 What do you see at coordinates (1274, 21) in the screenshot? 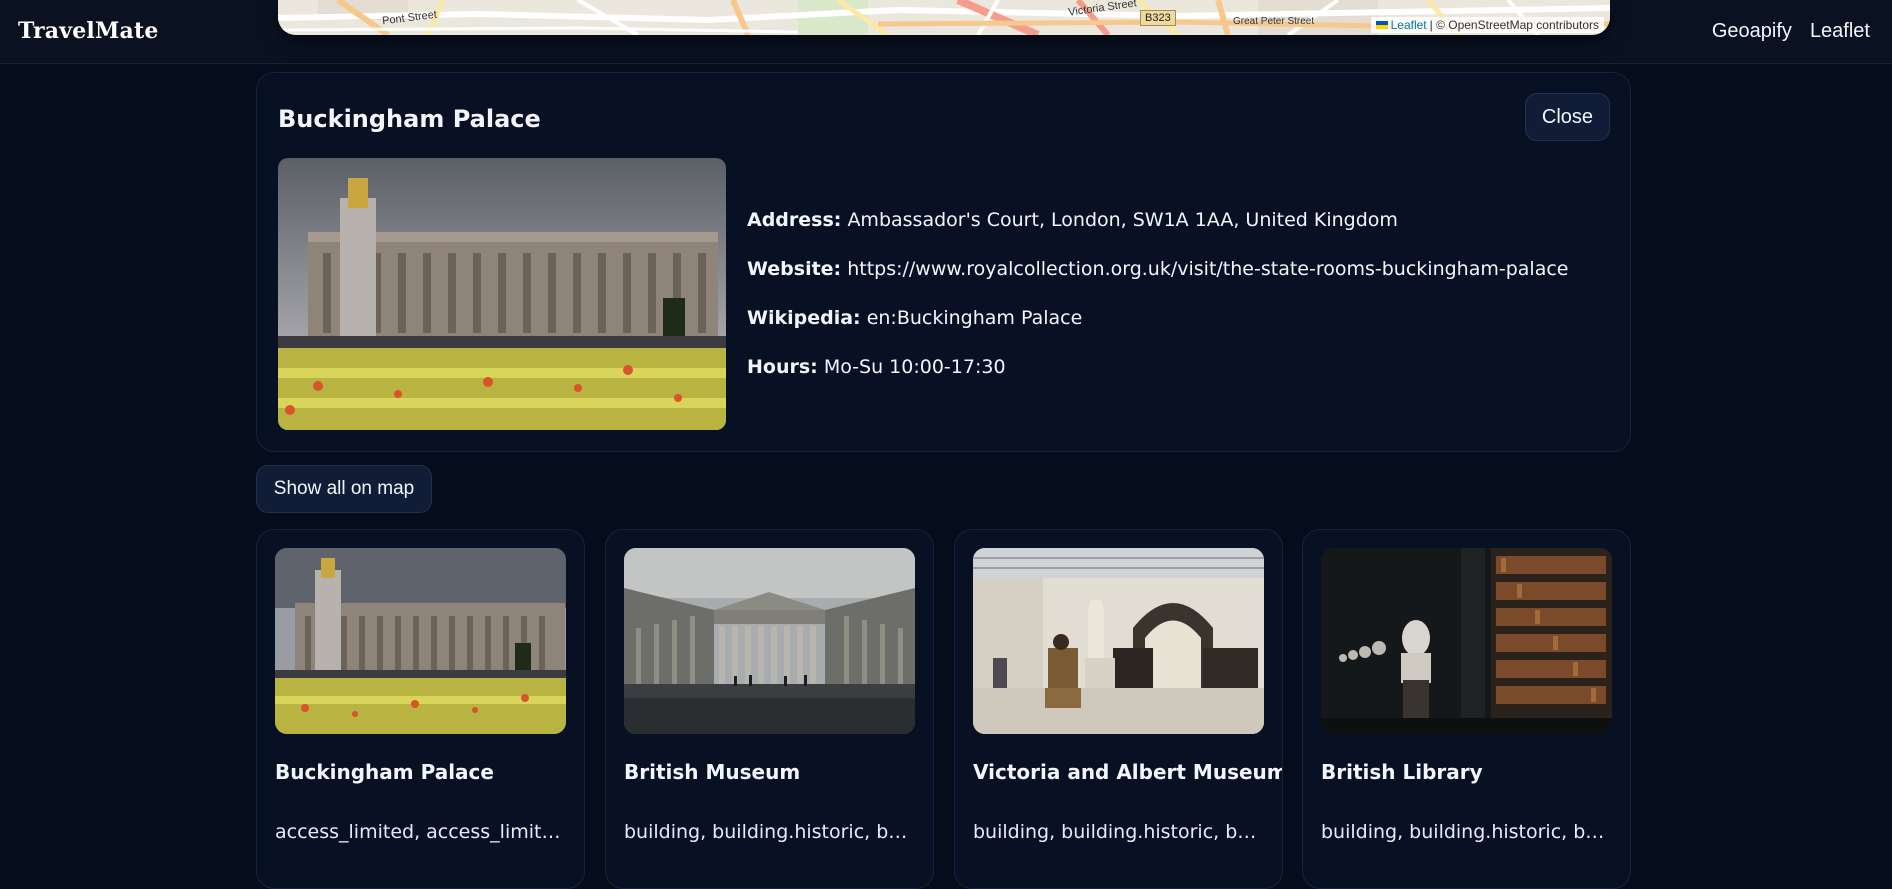
I see `map-street-label: Great Peter Street` at bounding box center [1274, 21].